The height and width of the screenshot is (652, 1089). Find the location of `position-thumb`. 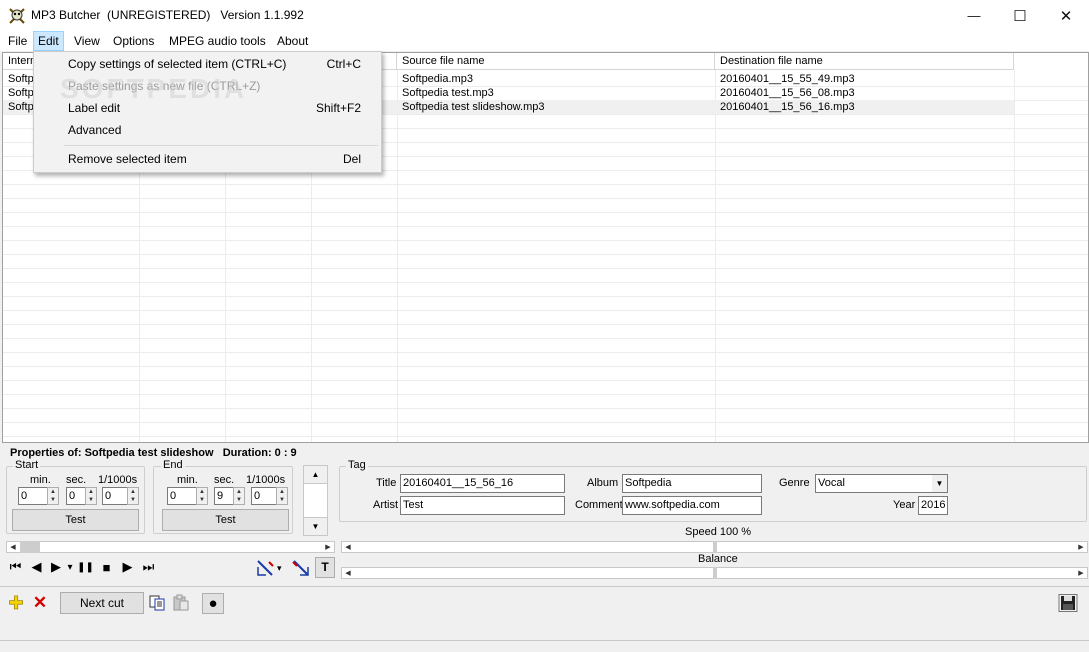

position-thumb is located at coordinates (30, 547).